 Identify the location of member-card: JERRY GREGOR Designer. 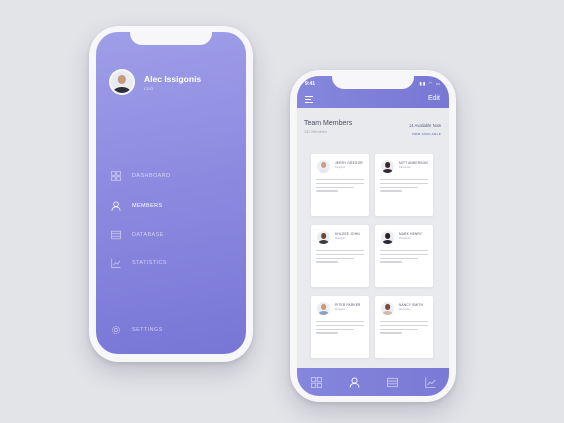
(340, 185).